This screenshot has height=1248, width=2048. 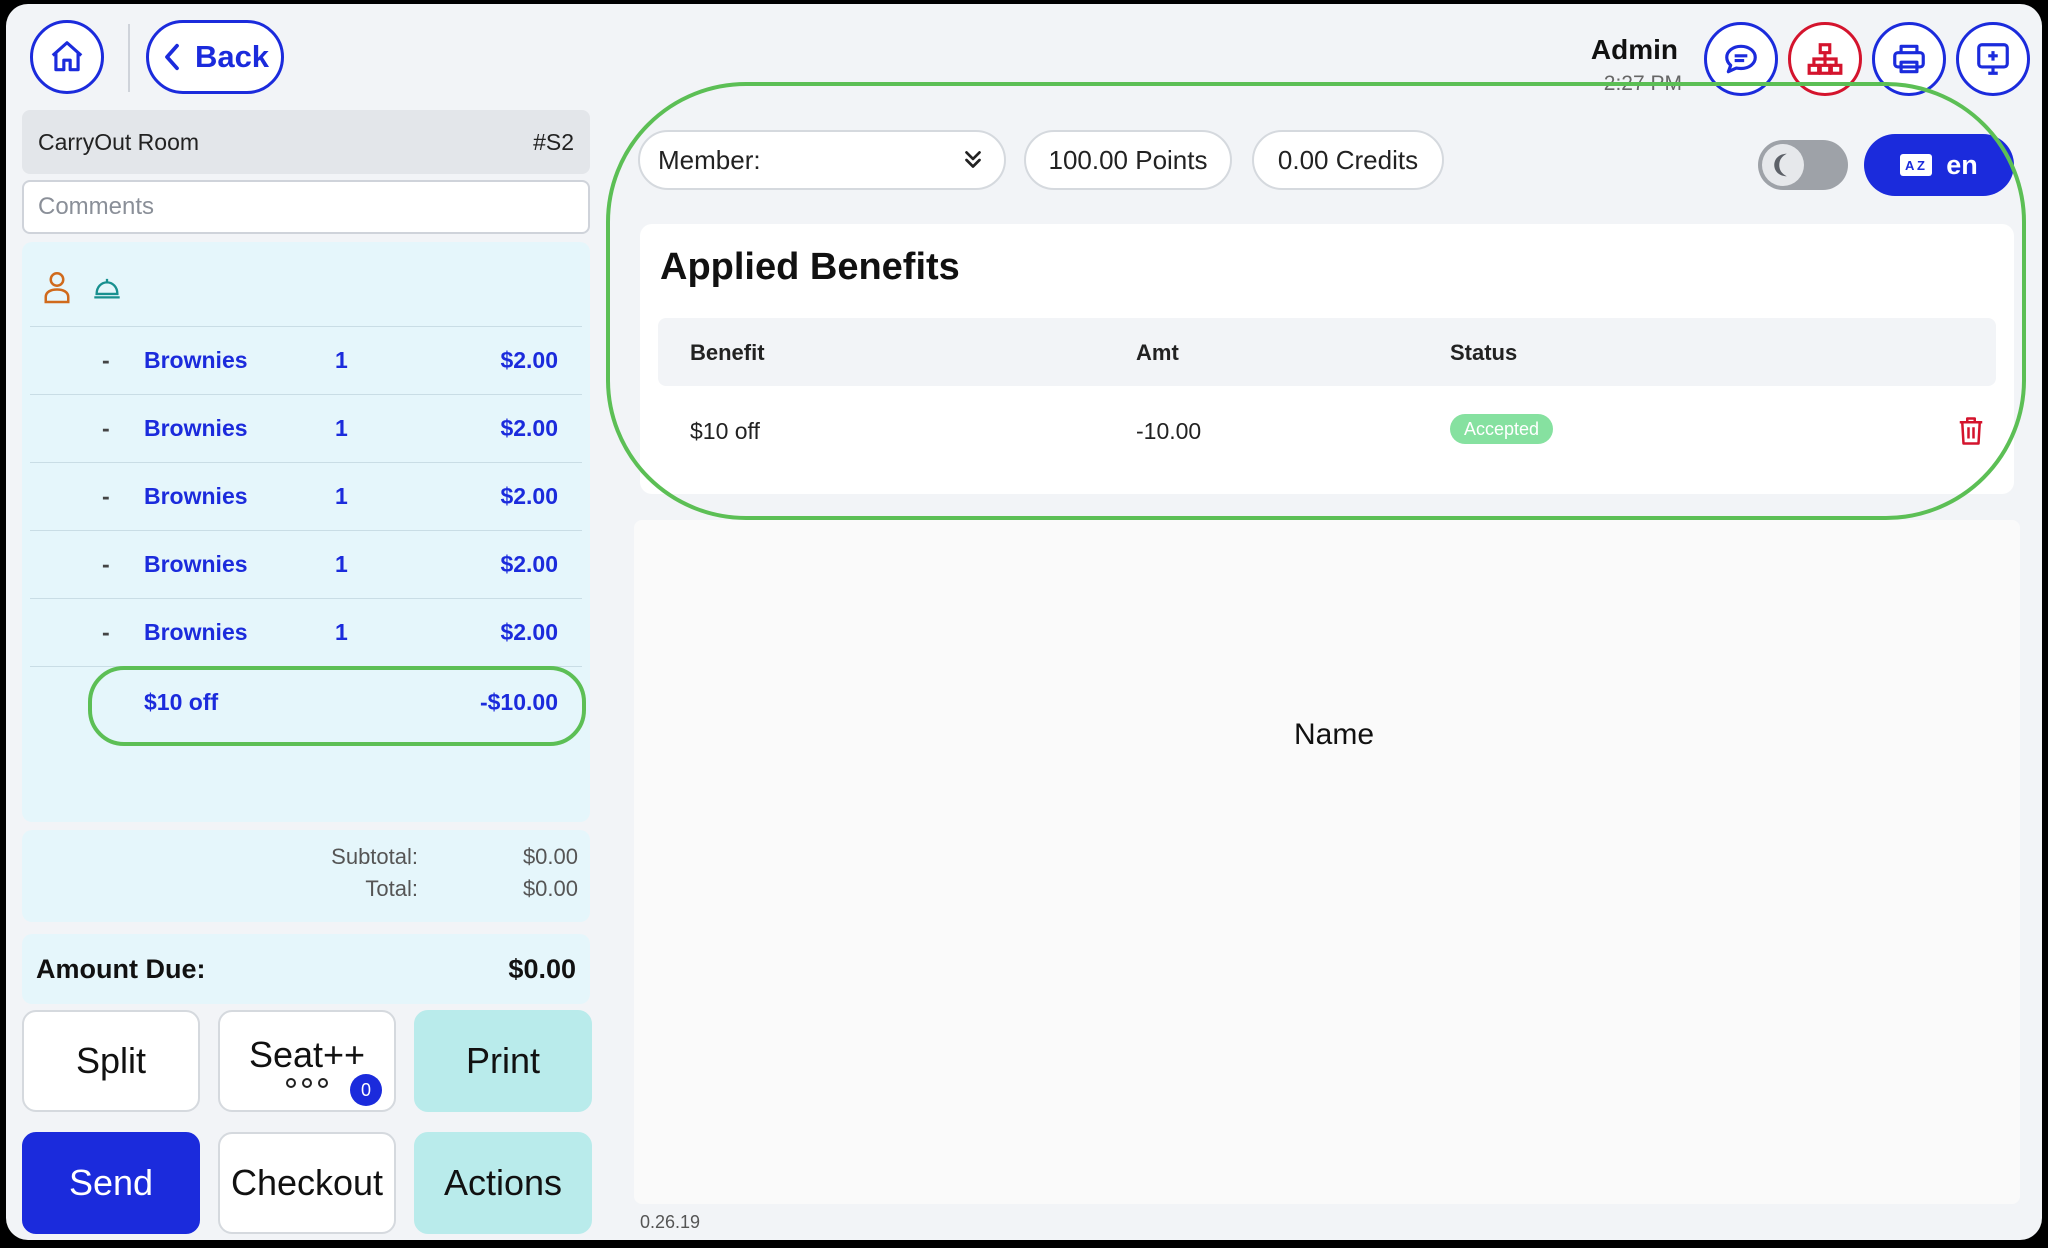 I want to click on seat-button: Seat++ 0, so click(x=307, y=1061).